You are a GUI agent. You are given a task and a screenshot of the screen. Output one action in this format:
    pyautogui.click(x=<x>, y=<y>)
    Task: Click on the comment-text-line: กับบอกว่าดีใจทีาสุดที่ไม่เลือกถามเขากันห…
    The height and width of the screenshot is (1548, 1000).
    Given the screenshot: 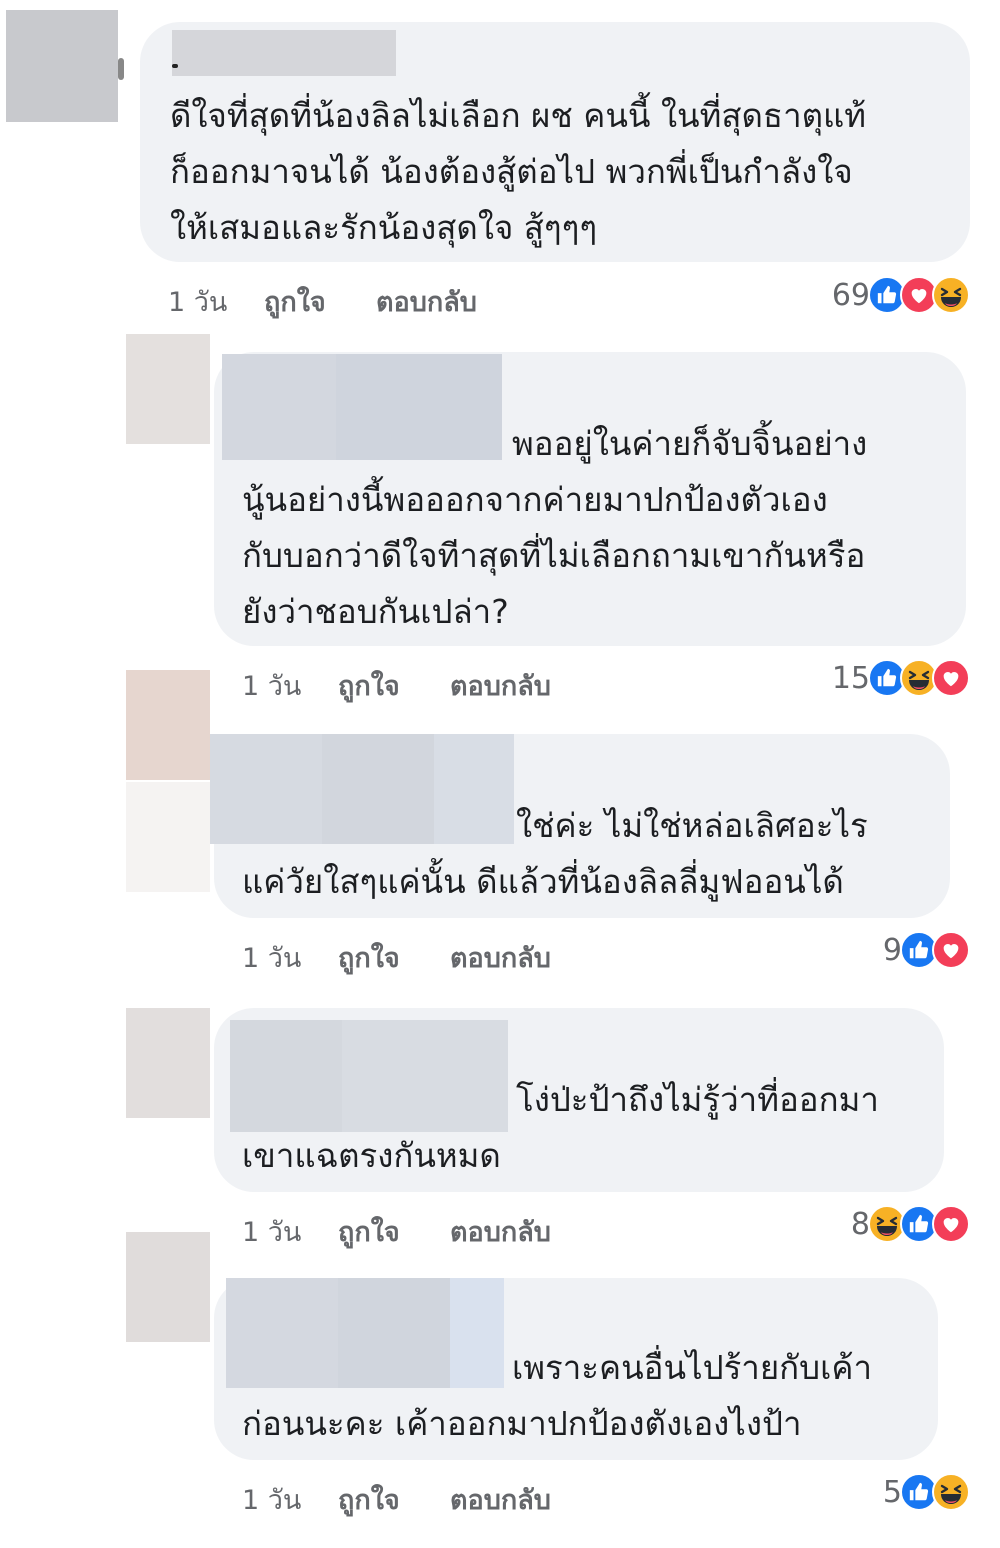 What is the action you would take?
    pyautogui.click(x=554, y=555)
    